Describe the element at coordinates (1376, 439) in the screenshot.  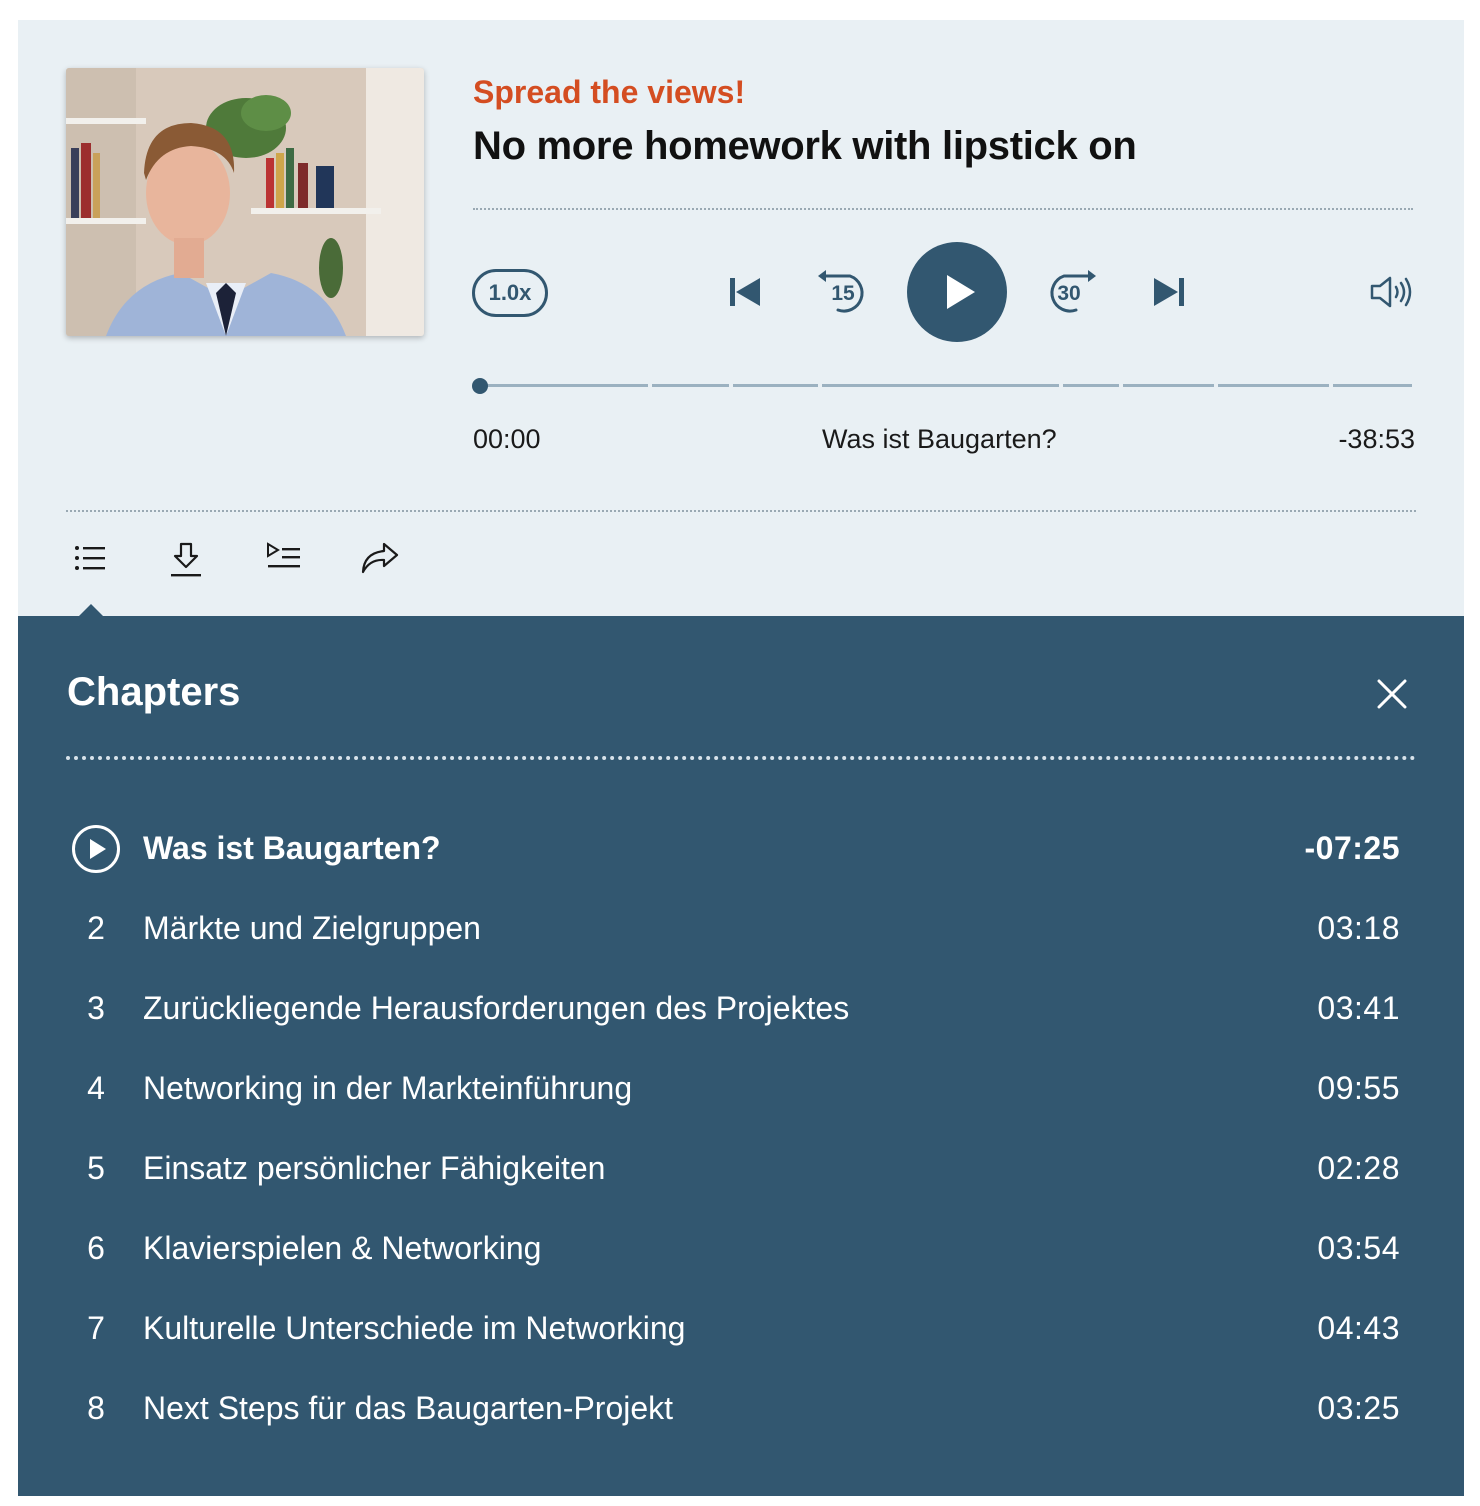
I see `remaining-time: -38:53` at that location.